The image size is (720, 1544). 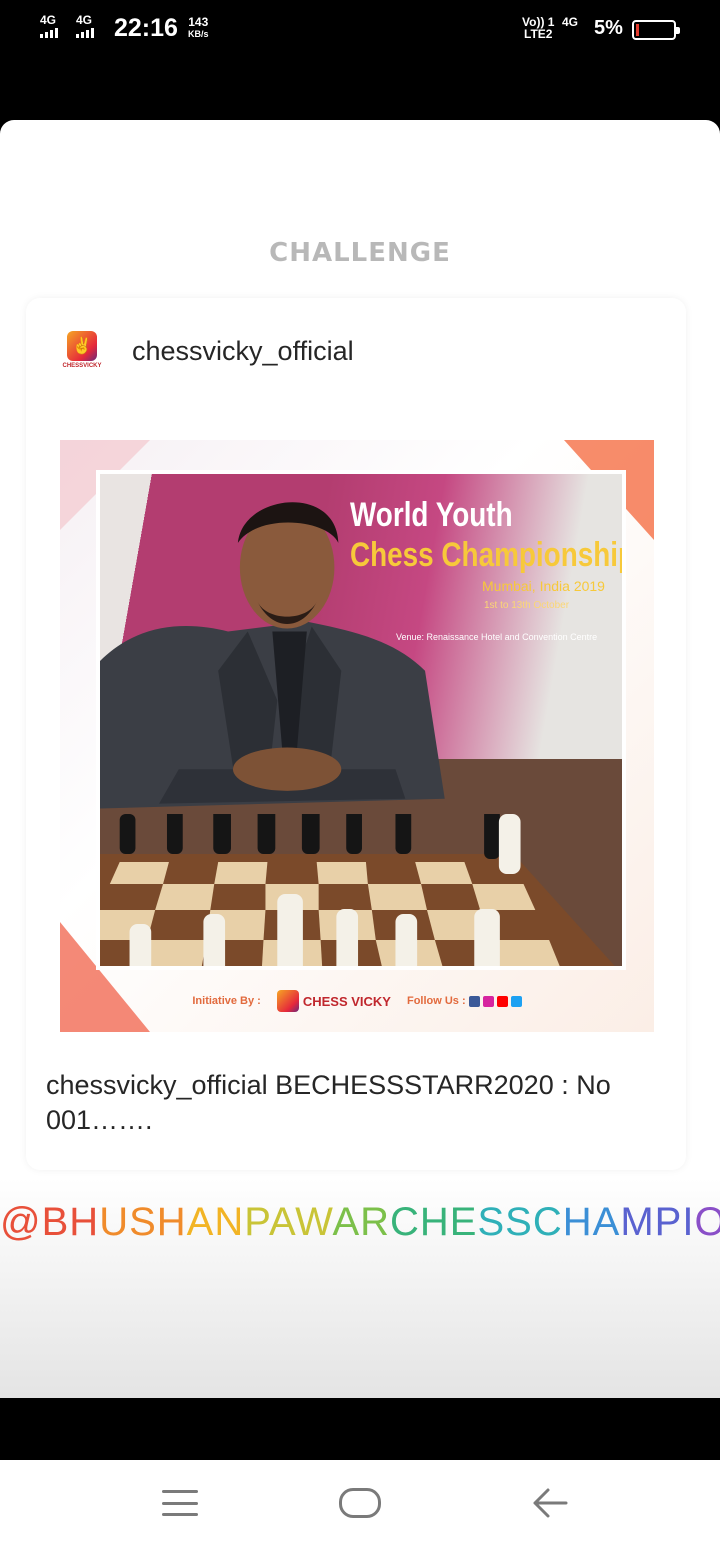 What do you see at coordinates (474, 1001) in the screenshot?
I see `facebook-icon` at bounding box center [474, 1001].